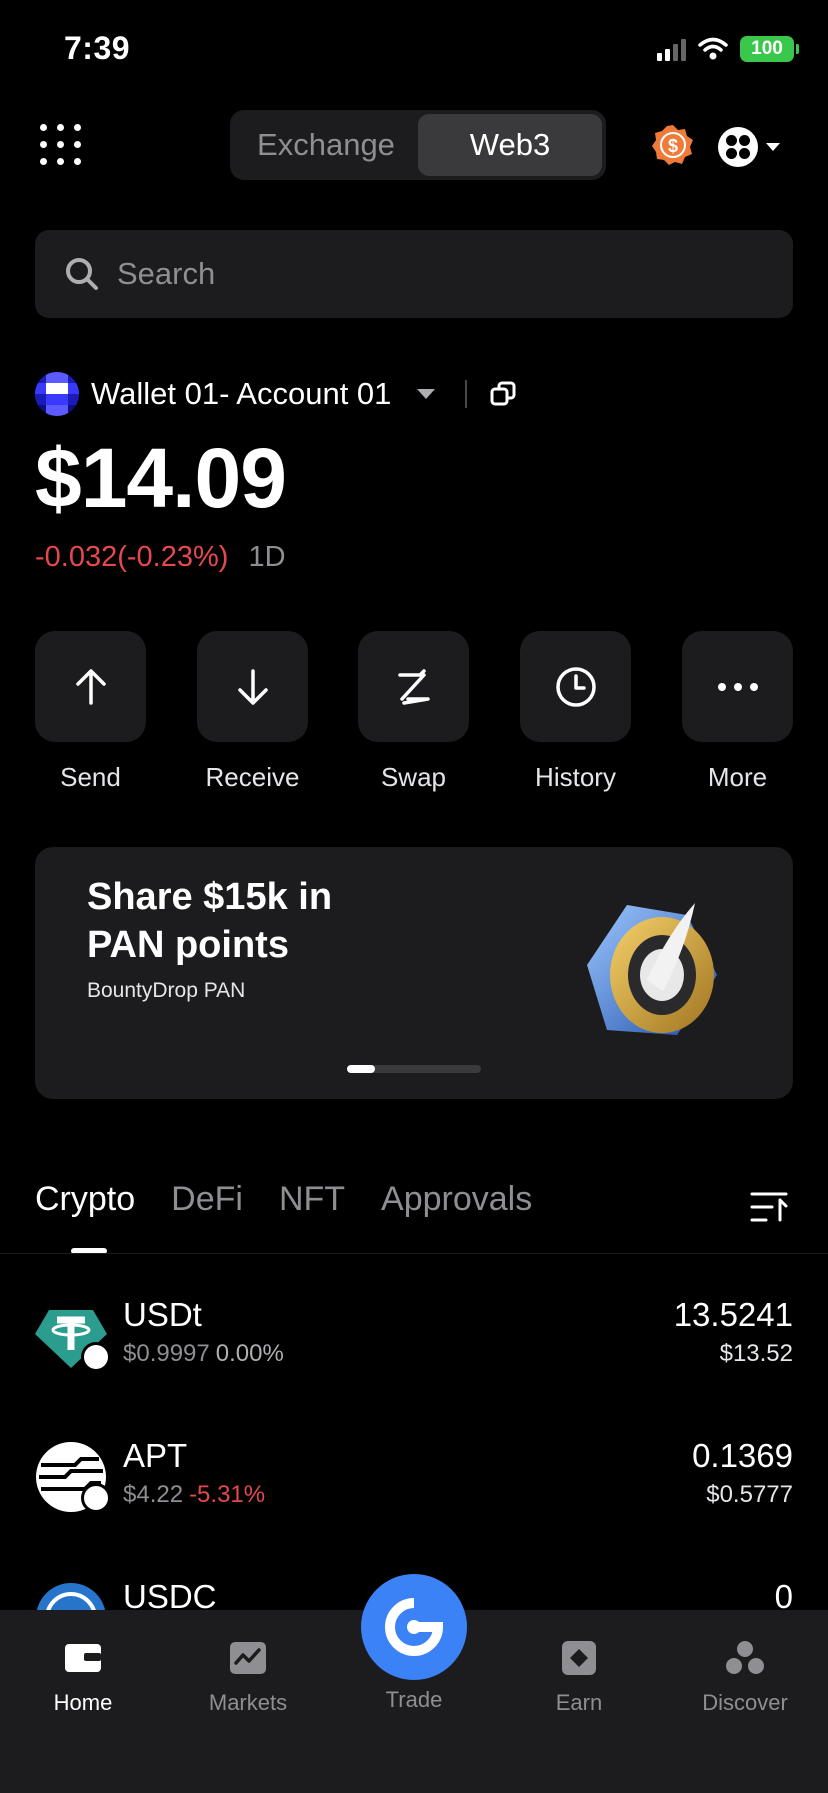 This screenshot has width=828, height=1793. Describe the element at coordinates (713, 48) in the screenshot. I see `wifi-icon` at that location.